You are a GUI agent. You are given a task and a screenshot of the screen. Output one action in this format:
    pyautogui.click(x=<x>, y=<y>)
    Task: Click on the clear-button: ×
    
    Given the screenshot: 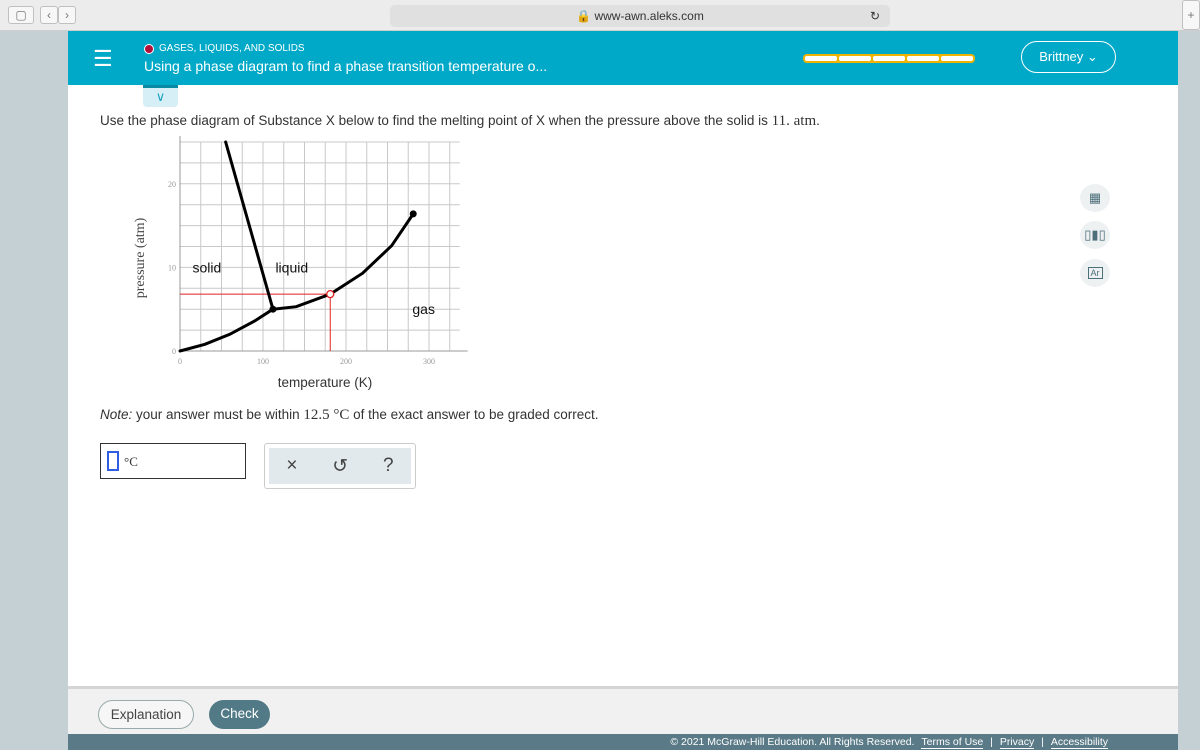 What is the action you would take?
    pyautogui.click(x=291, y=466)
    